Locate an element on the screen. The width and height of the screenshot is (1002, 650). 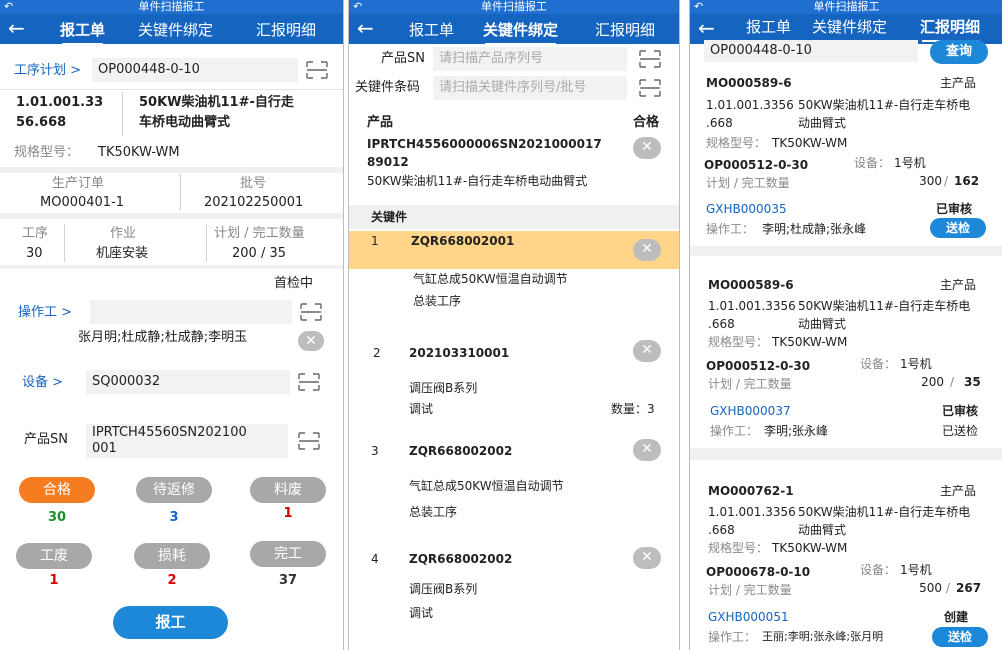
product-code-line1: IPRTCH4556000006SN2021000017 is located at coordinates (484, 144).